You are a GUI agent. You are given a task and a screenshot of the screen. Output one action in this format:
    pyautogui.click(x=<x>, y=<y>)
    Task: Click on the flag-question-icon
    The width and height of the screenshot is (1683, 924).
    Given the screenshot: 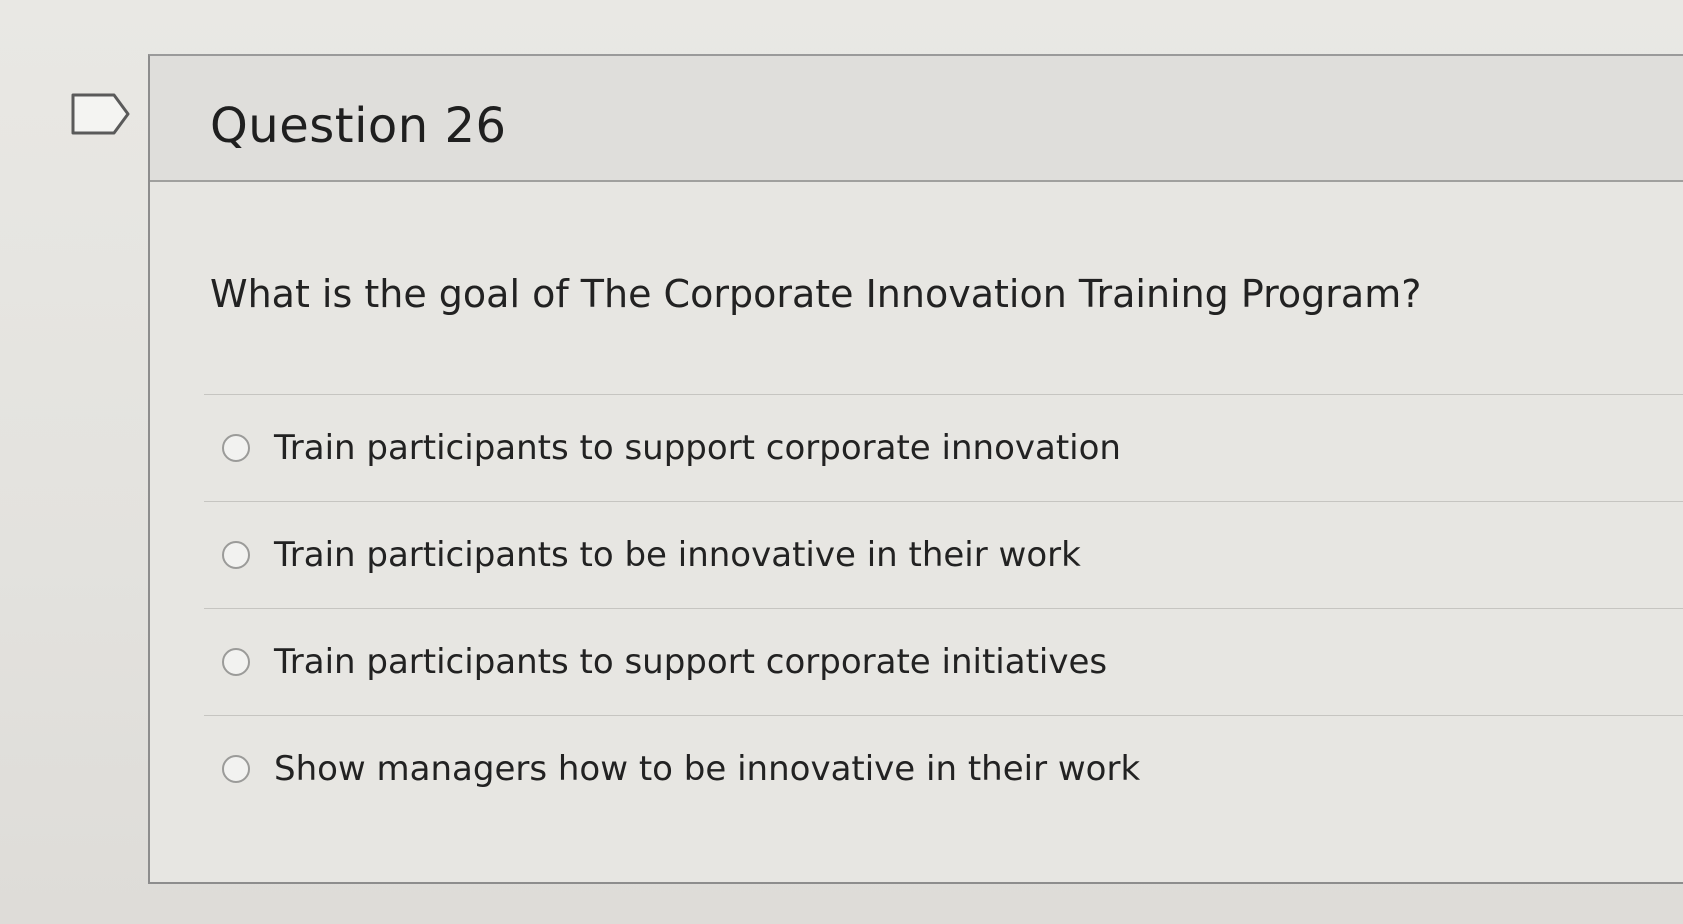 What is the action you would take?
    pyautogui.click(x=101, y=114)
    